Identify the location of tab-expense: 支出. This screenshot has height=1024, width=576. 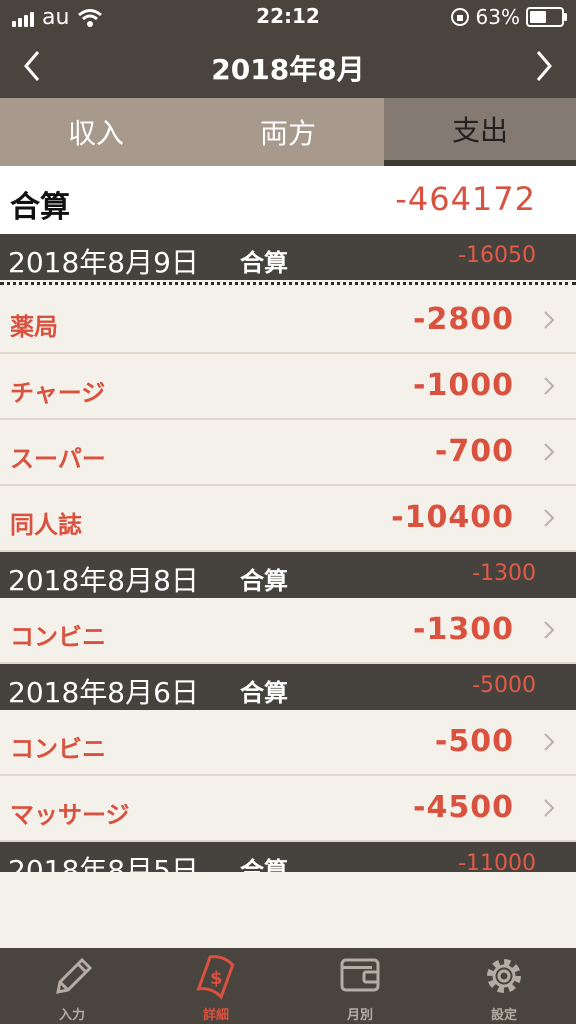
(480, 132).